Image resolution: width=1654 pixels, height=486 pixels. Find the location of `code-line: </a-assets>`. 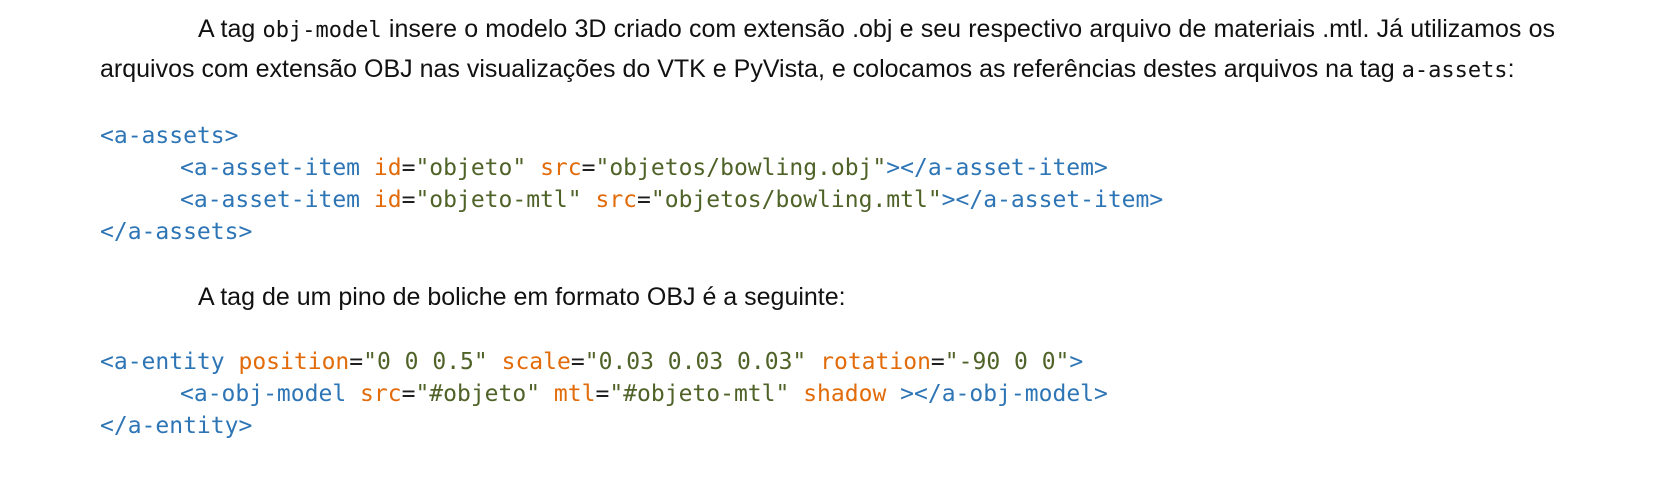

code-line: </a-assets> is located at coordinates (827, 232).